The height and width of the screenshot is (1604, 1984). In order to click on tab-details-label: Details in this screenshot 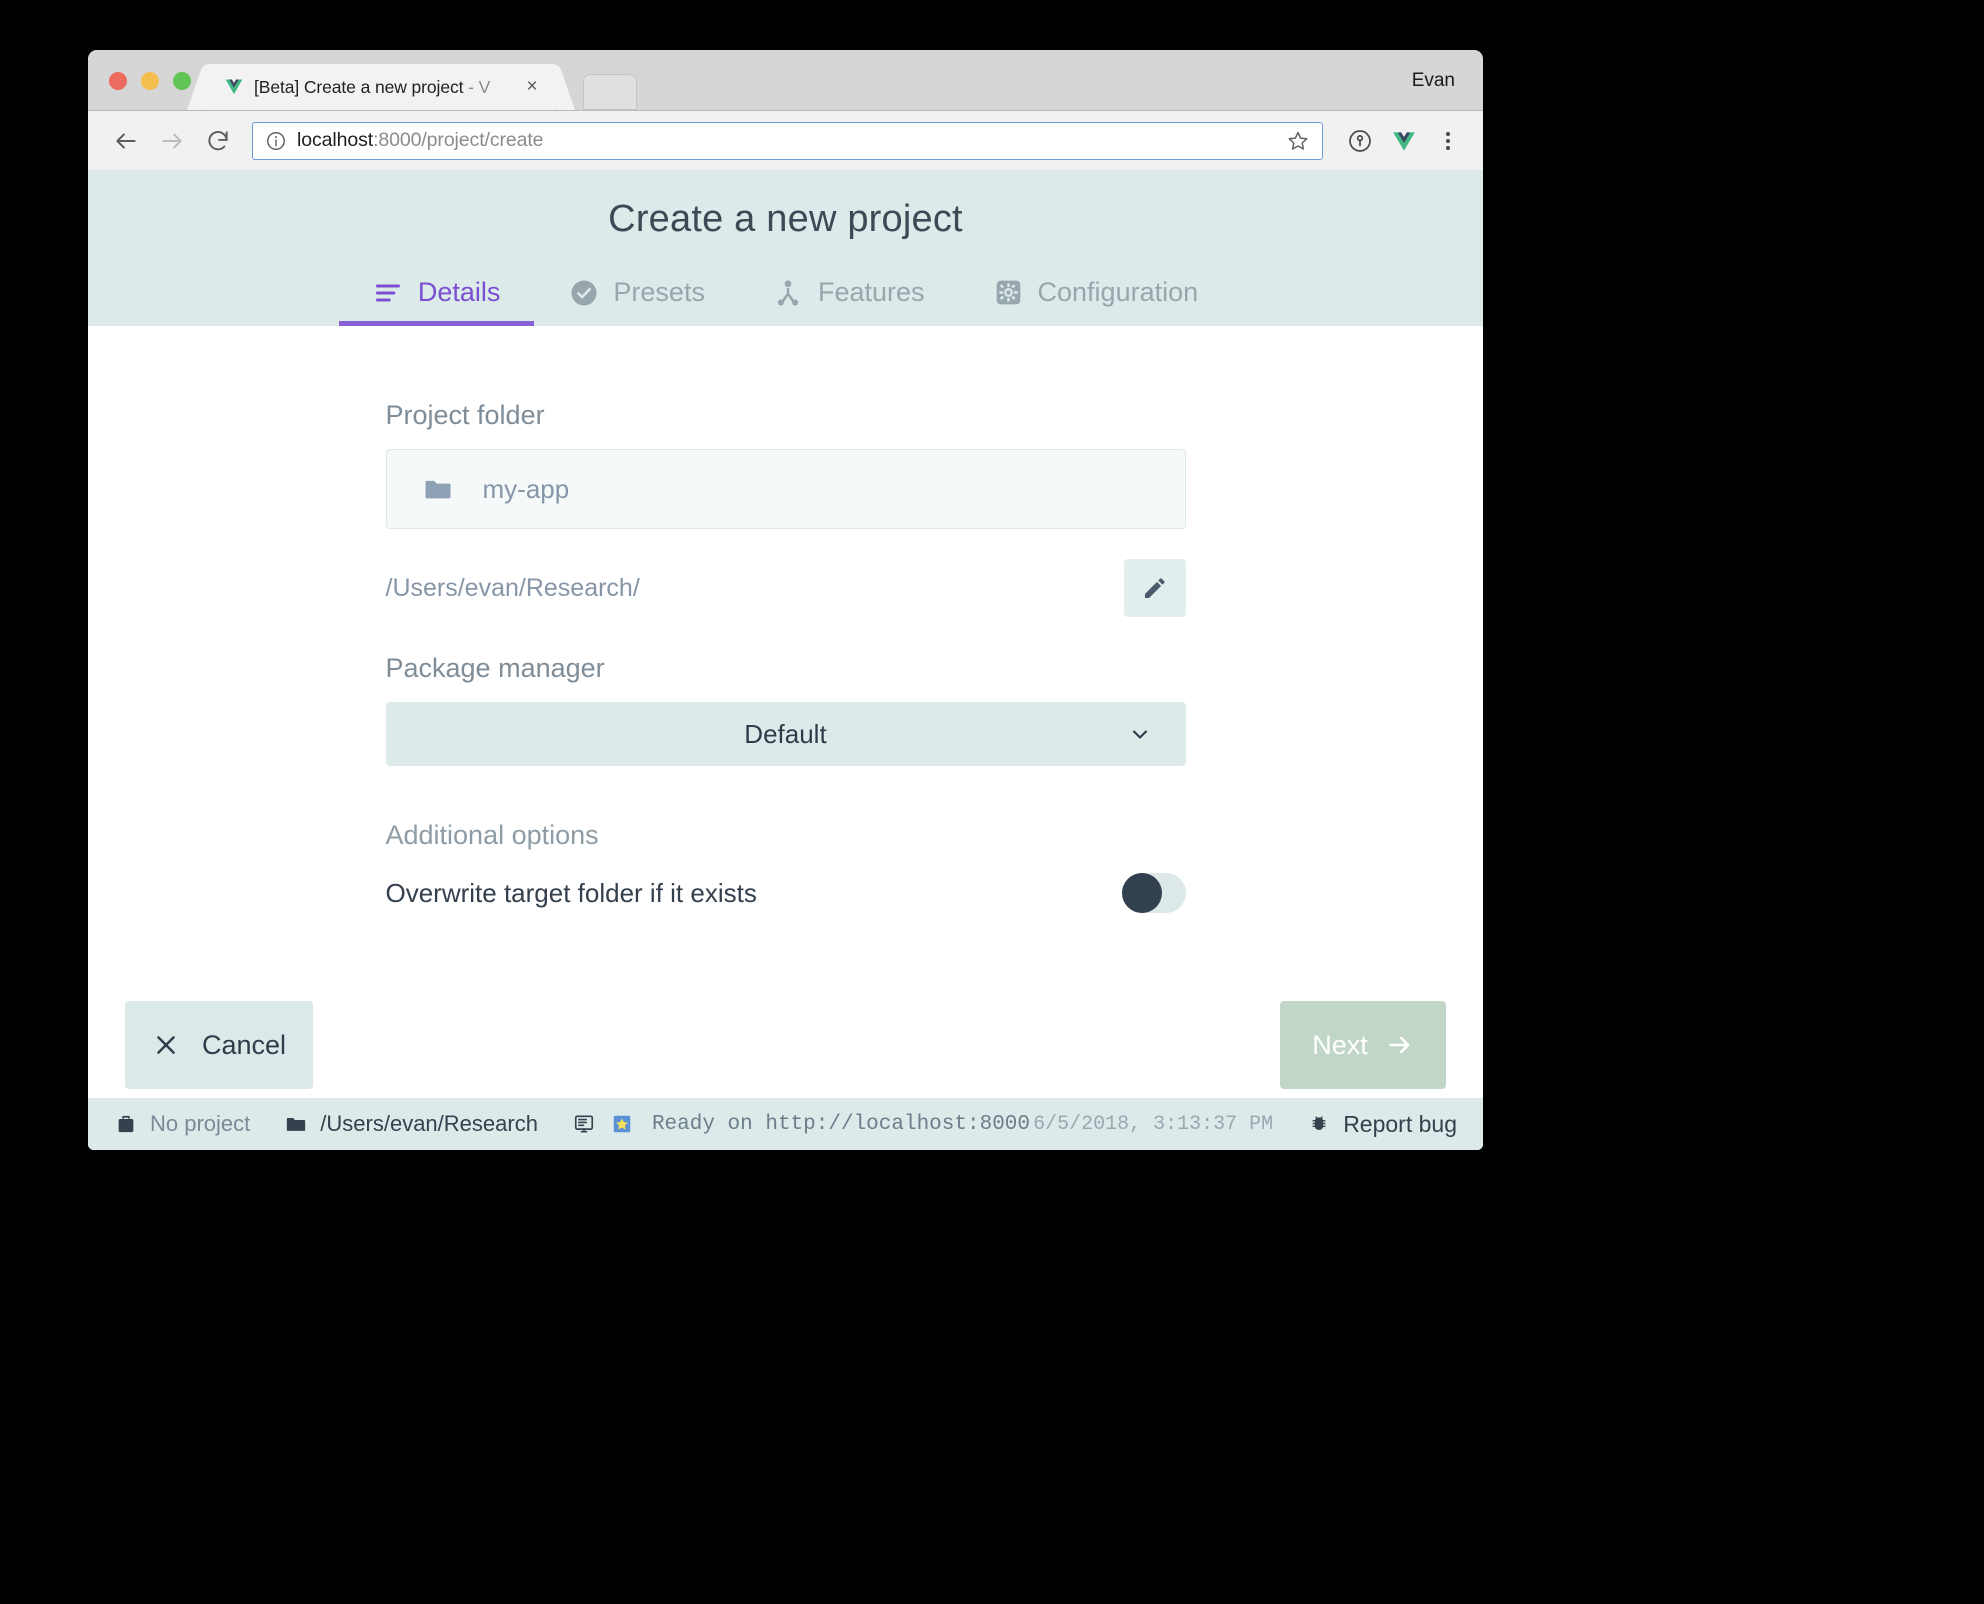, I will do `click(459, 292)`.